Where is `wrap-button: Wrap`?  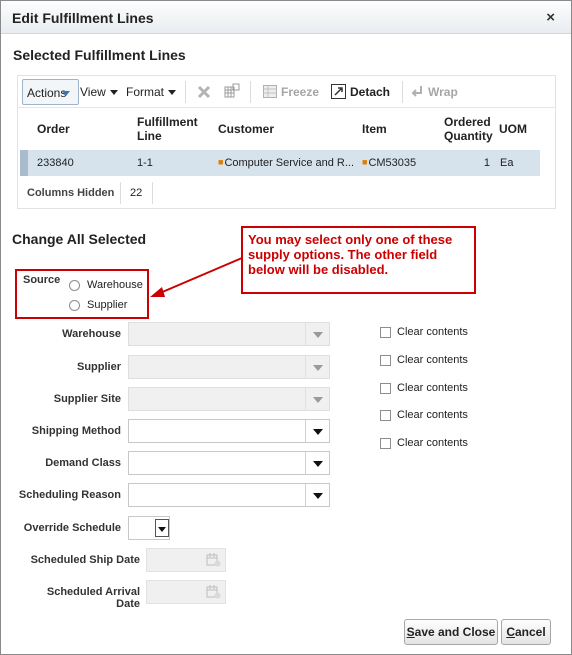 wrap-button: Wrap is located at coordinates (443, 92).